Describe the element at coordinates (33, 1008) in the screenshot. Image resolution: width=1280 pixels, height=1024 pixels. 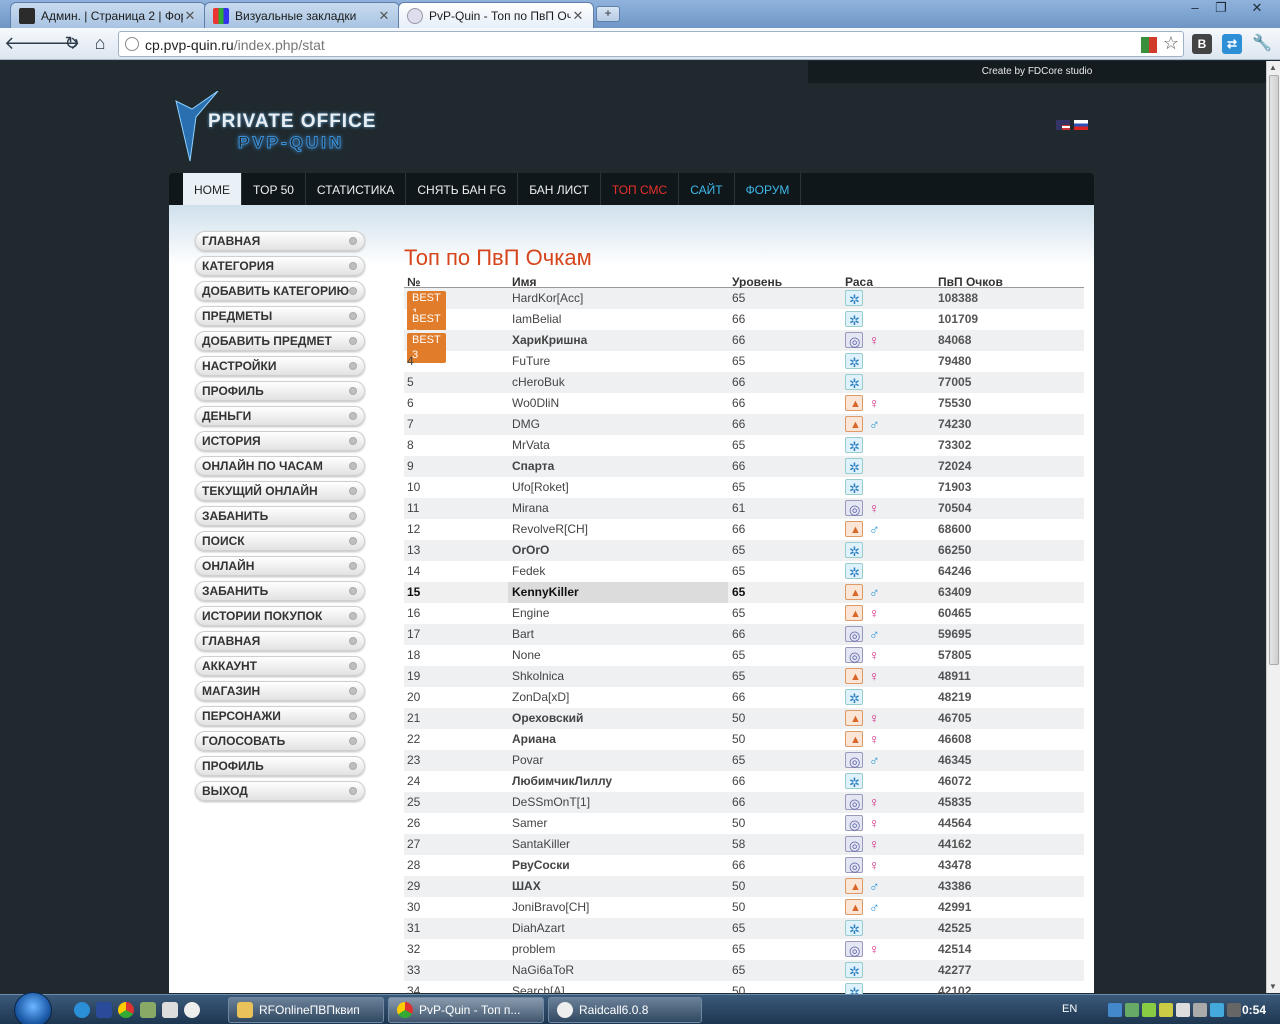
I see `start-button` at that location.